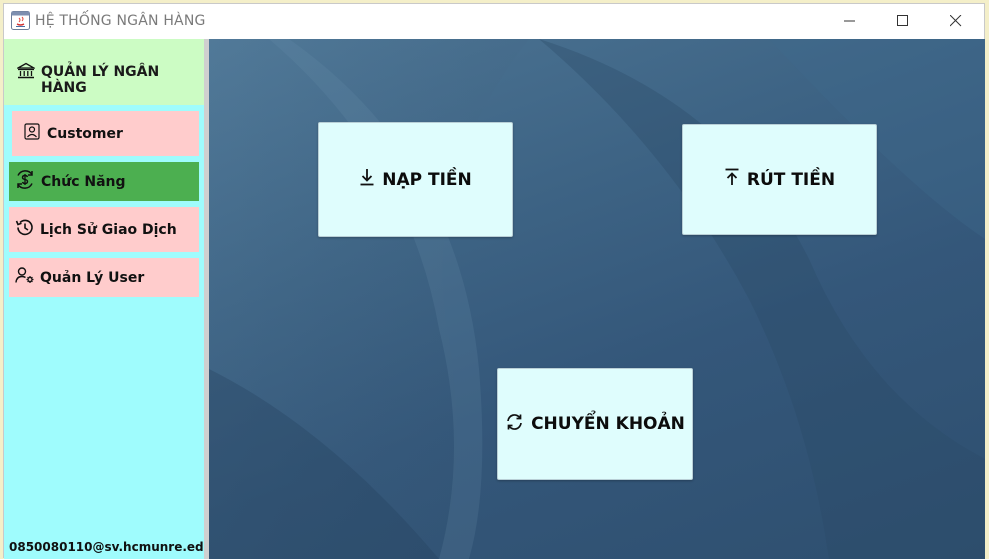  What do you see at coordinates (514, 424) in the screenshot?
I see `transfer-cycle-icon` at bounding box center [514, 424].